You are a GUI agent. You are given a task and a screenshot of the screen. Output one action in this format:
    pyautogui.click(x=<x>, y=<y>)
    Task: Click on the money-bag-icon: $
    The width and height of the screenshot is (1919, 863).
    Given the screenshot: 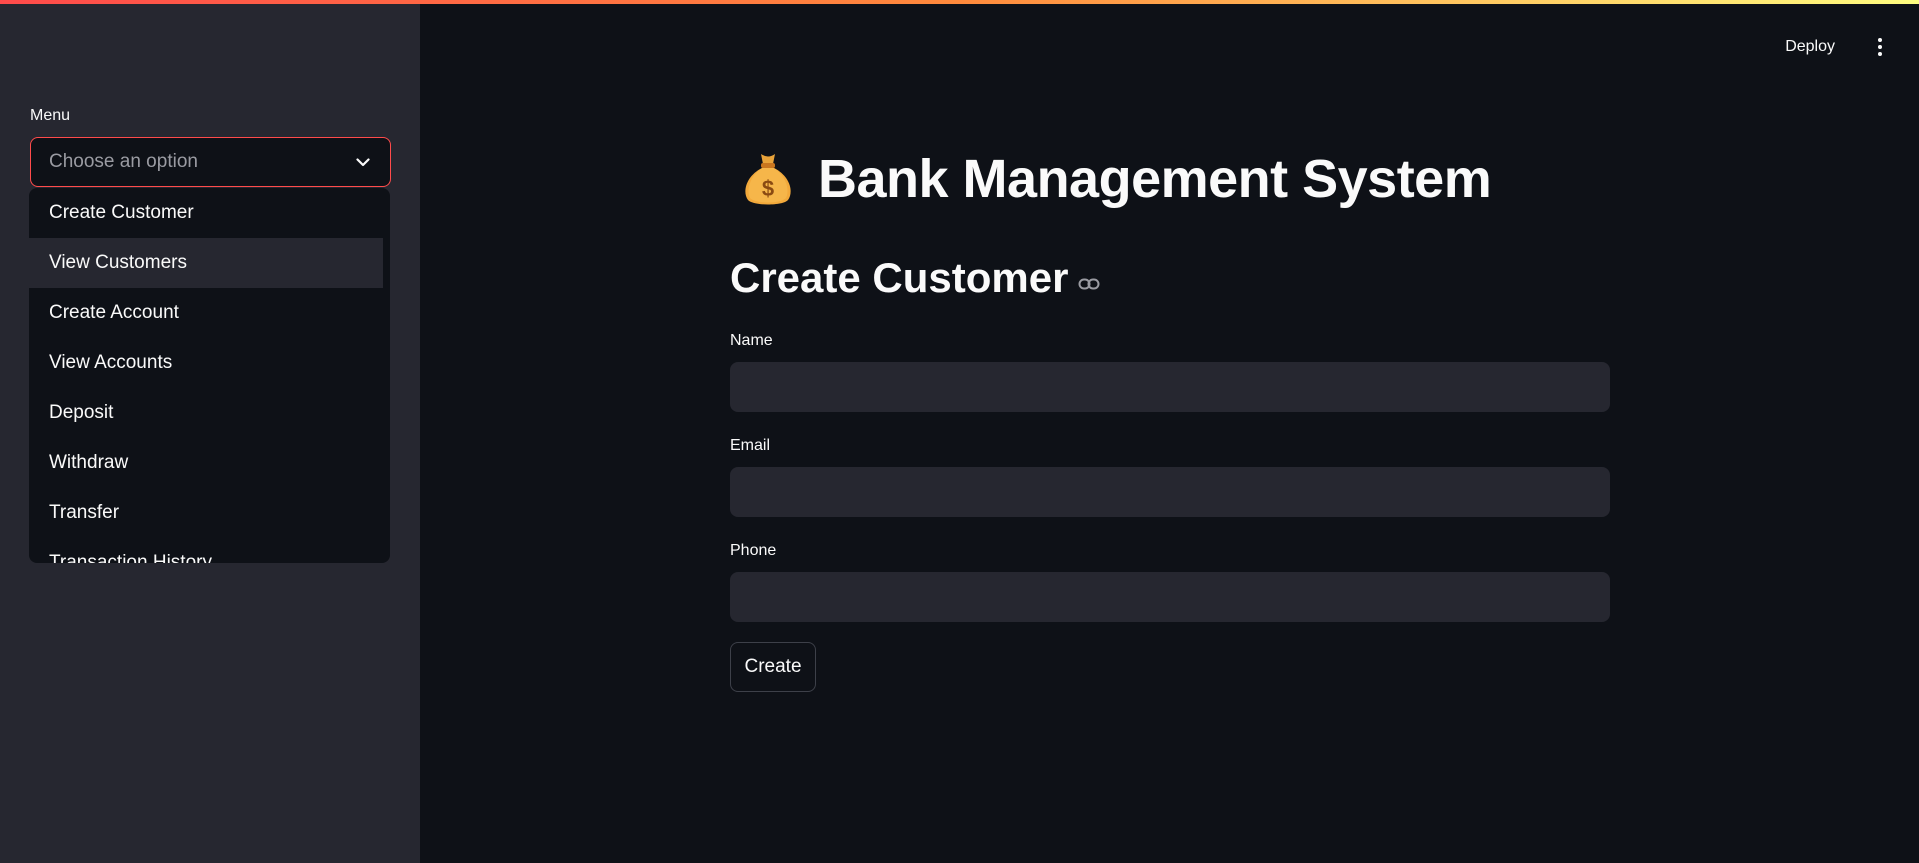 What is the action you would take?
    pyautogui.click(x=768, y=179)
    